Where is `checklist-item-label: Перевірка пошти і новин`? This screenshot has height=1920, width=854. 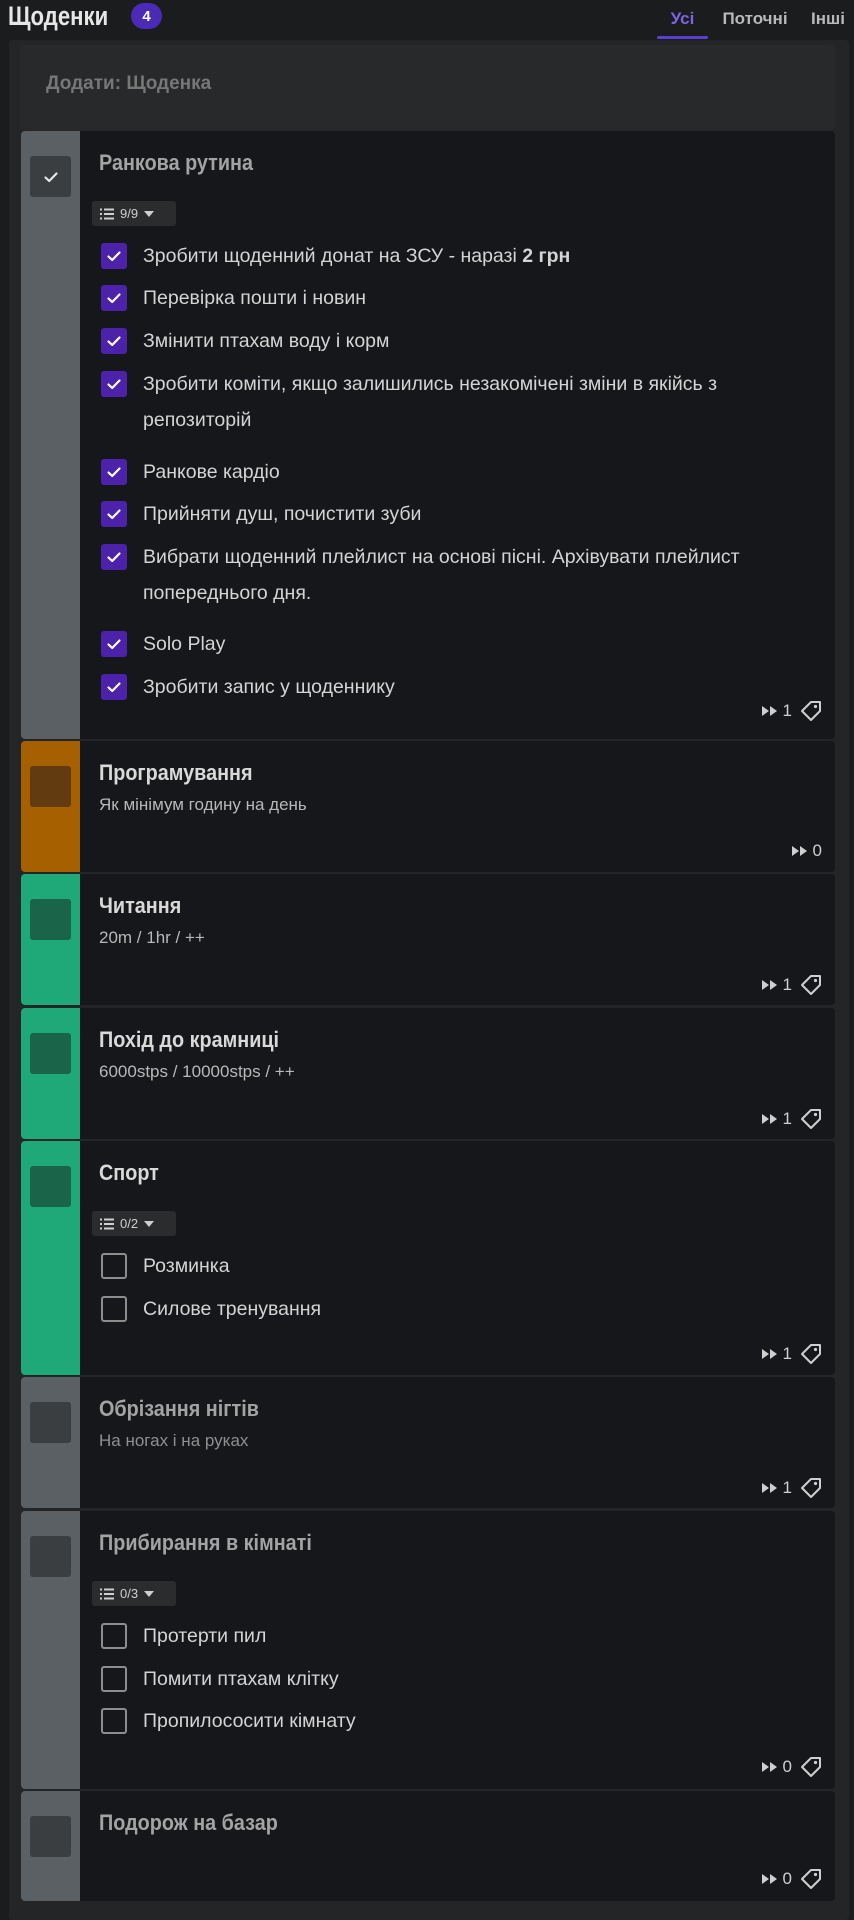
checklist-item-label: Перевірка пошти і новин is located at coordinates (254, 298).